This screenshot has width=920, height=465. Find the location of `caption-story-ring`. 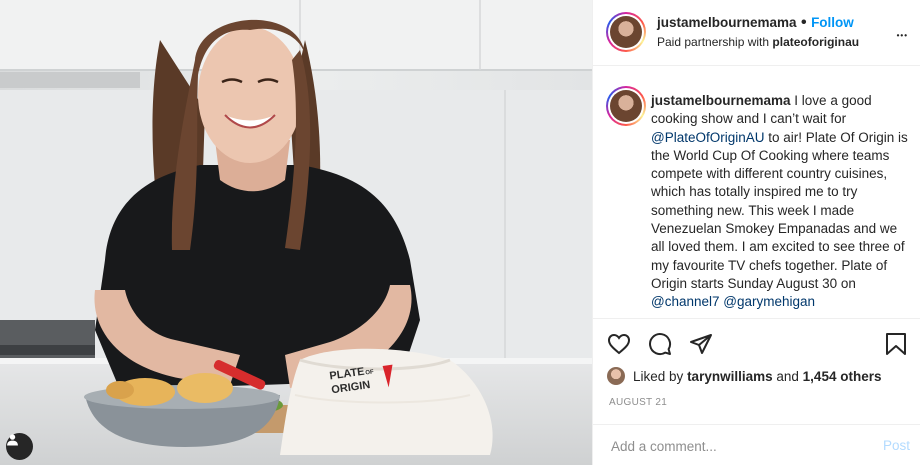

caption-story-ring is located at coordinates (626, 106).